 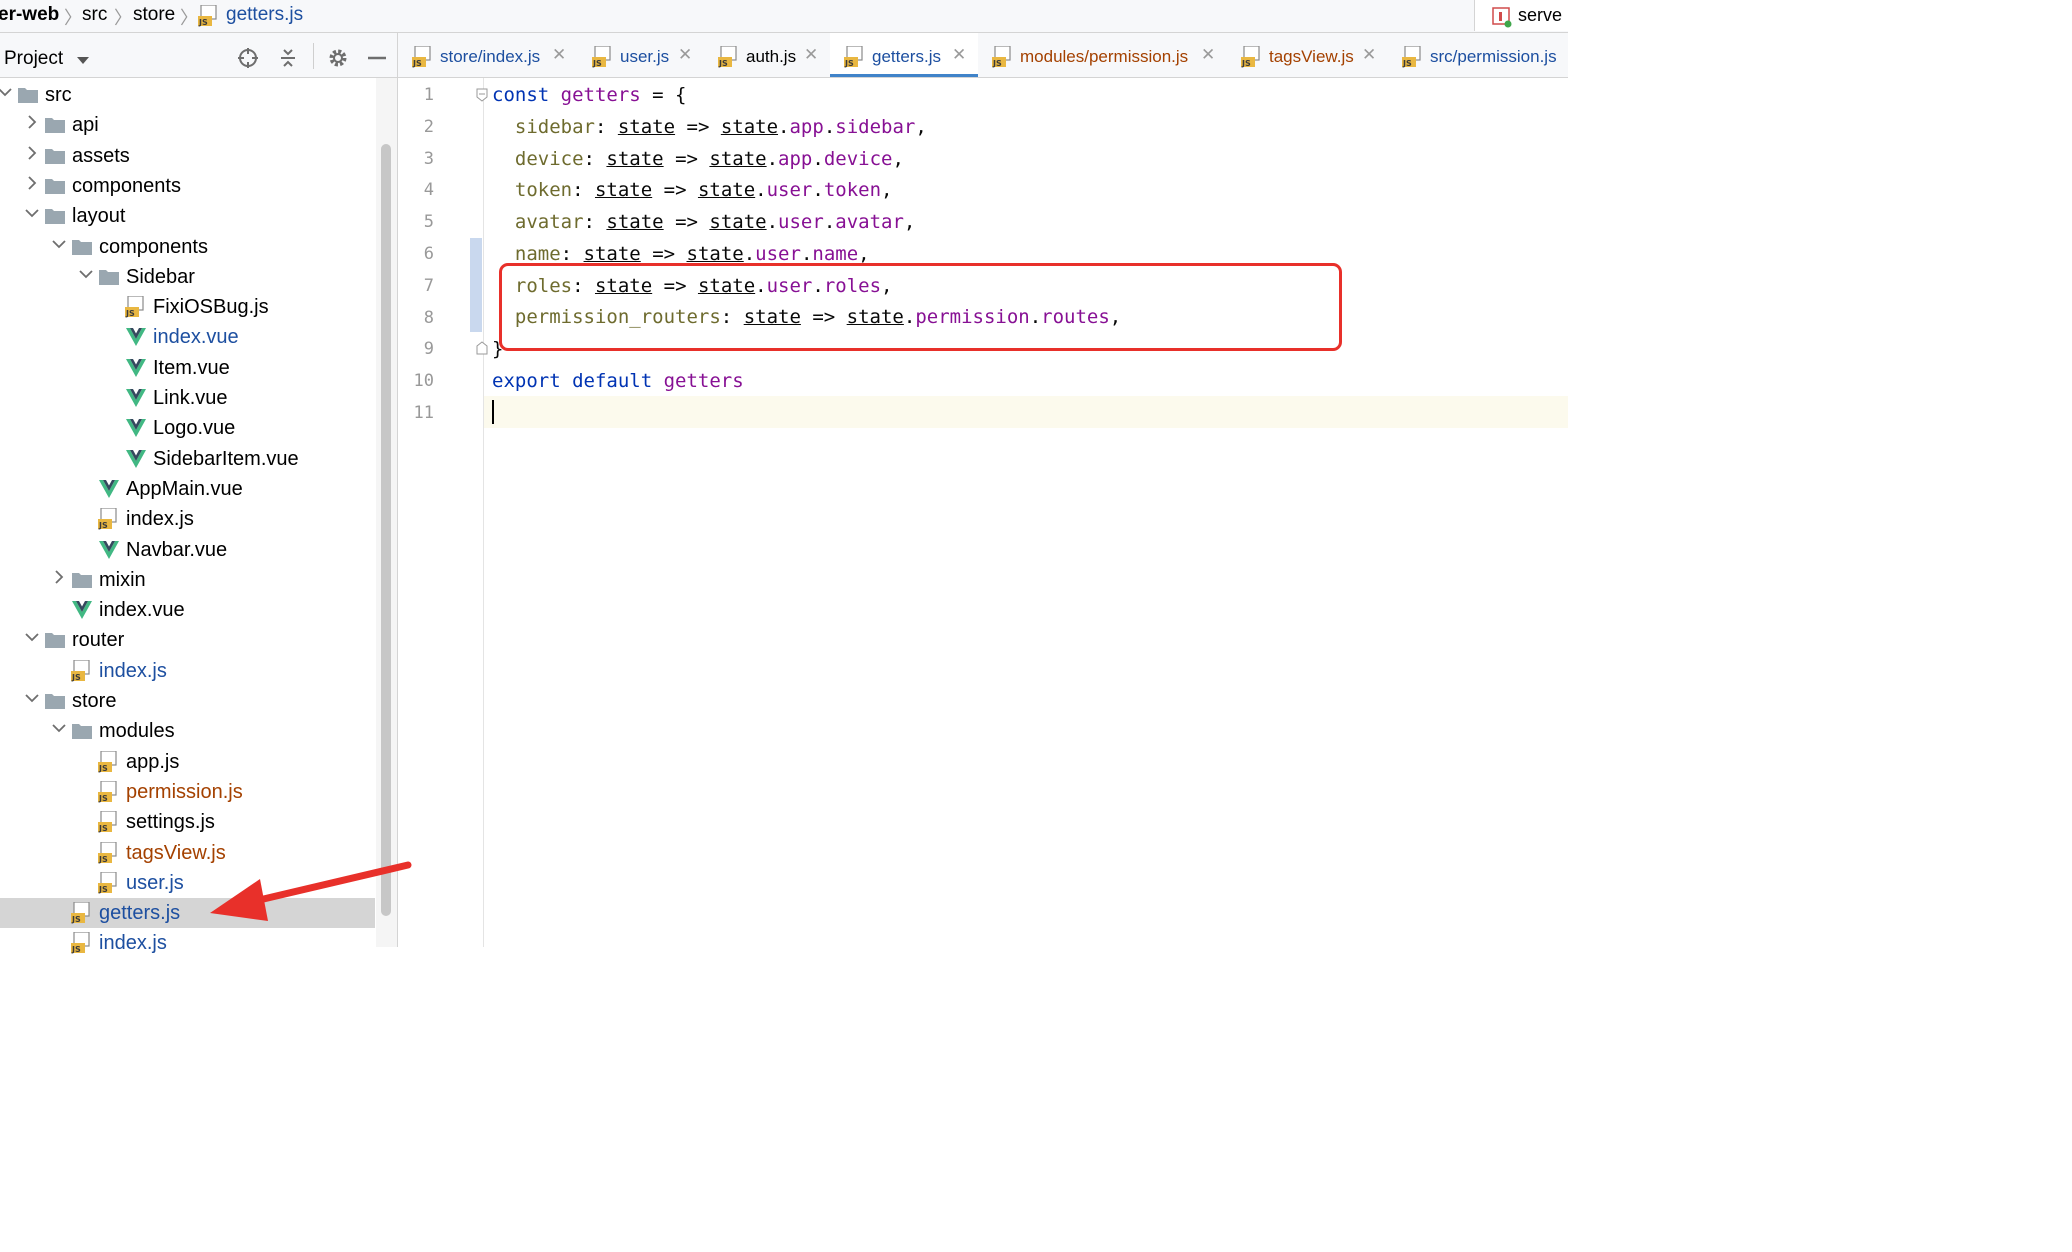 I want to click on run-config-label: serve, so click(x=1540, y=15).